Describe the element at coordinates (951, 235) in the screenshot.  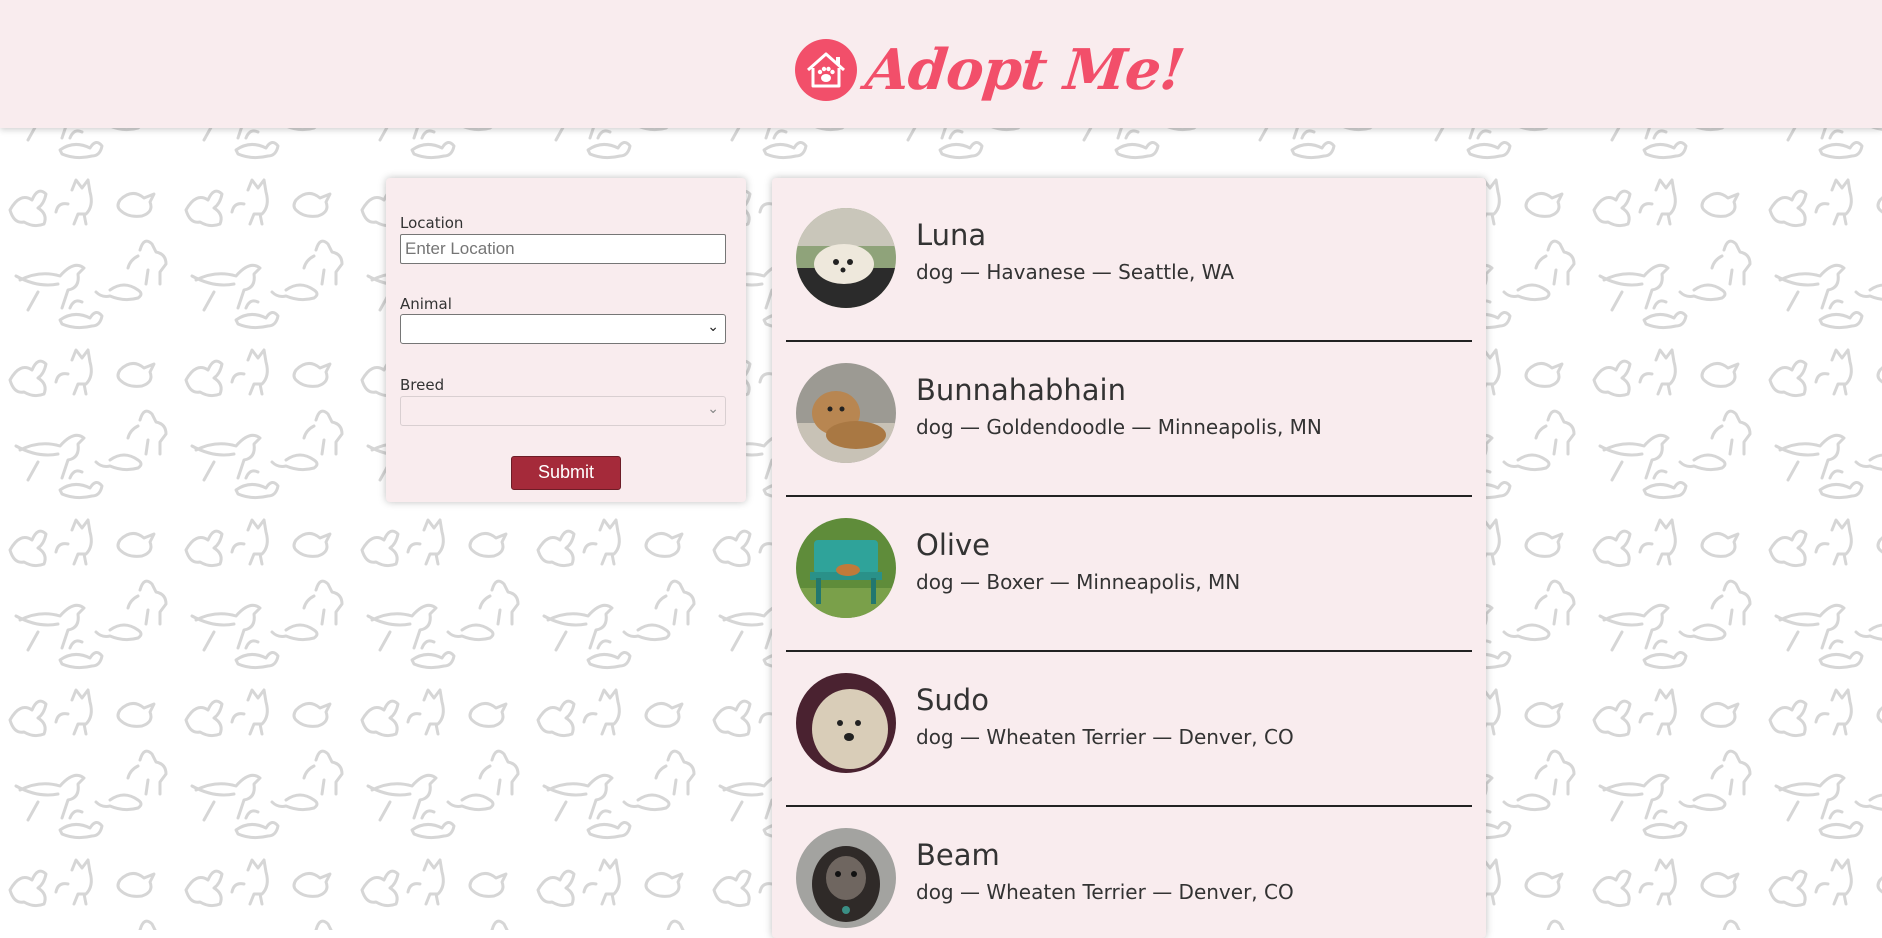
I see `pet-name: Luna` at that location.